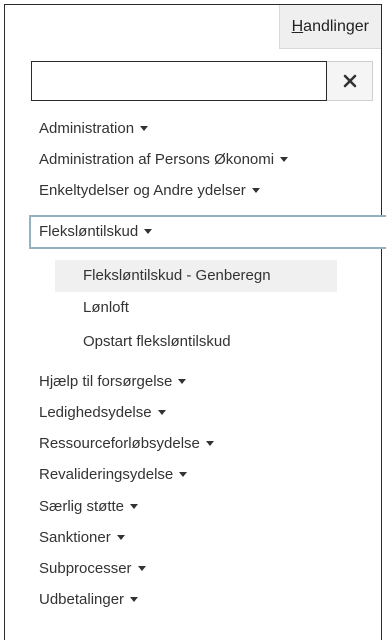  What do you see at coordinates (106, 474) in the screenshot?
I see `menu-item-label: Revalideringsydelse` at bounding box center [106, 474].